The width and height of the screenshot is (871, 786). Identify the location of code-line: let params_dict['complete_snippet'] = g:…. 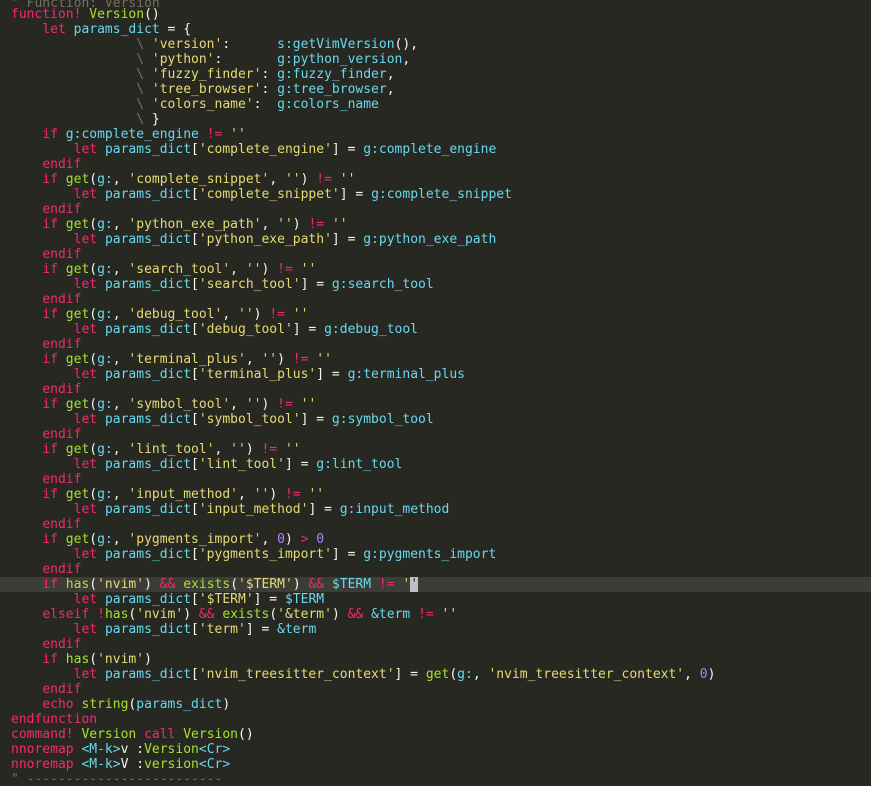
(435, 194).